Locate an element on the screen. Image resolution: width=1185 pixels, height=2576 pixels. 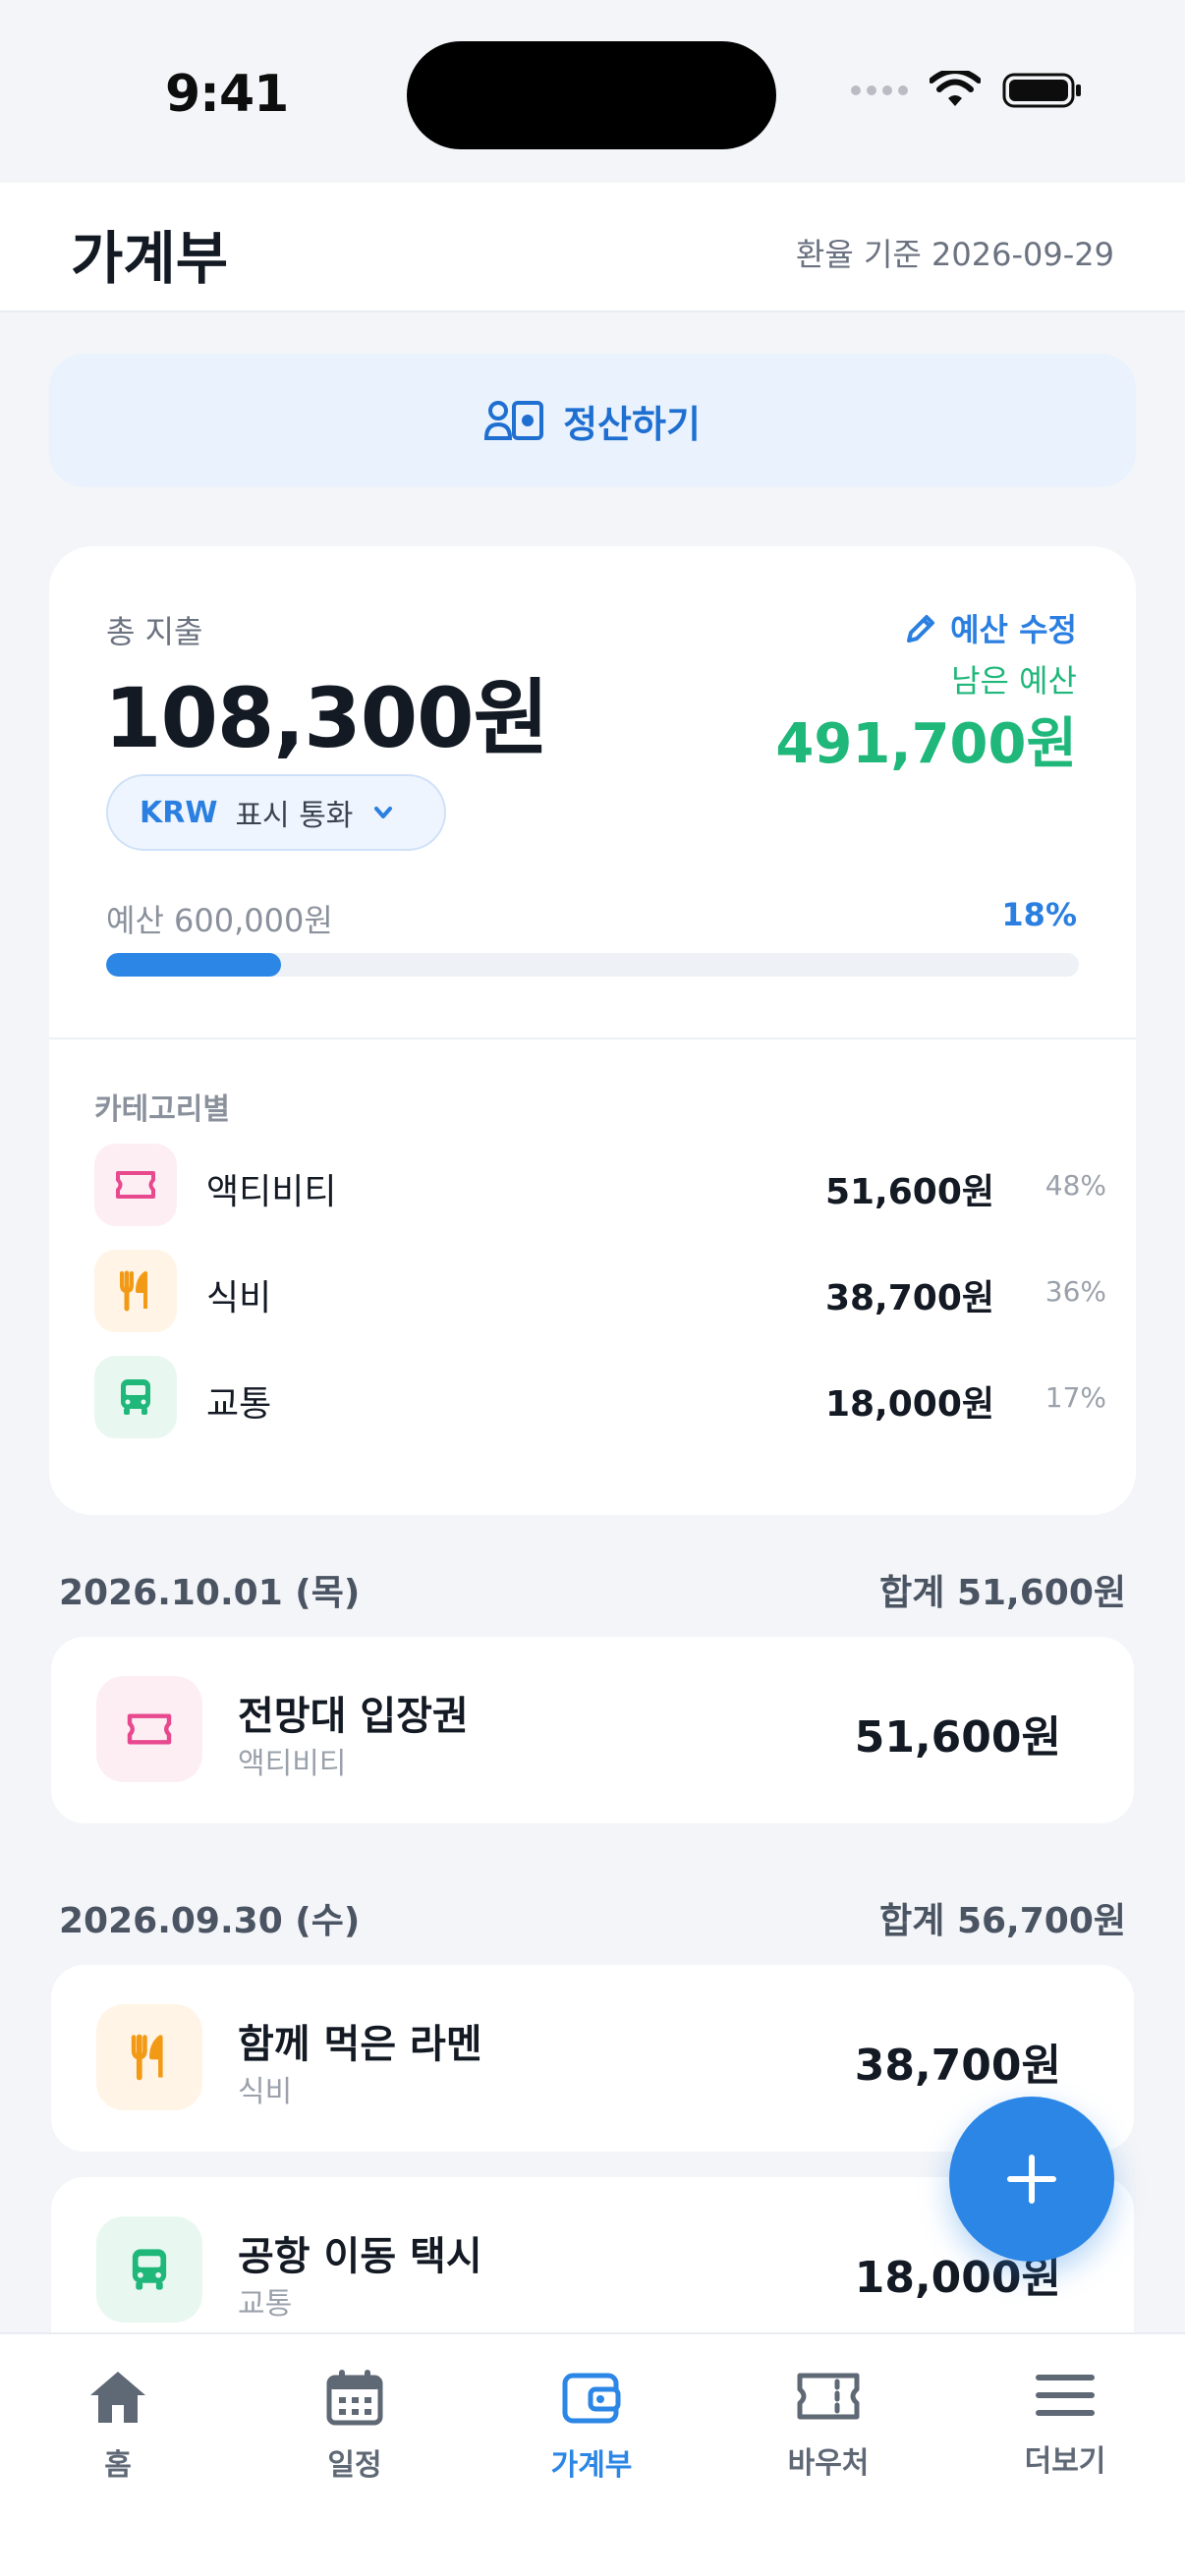
plus-icon is located at coordinates (1031, 2179).